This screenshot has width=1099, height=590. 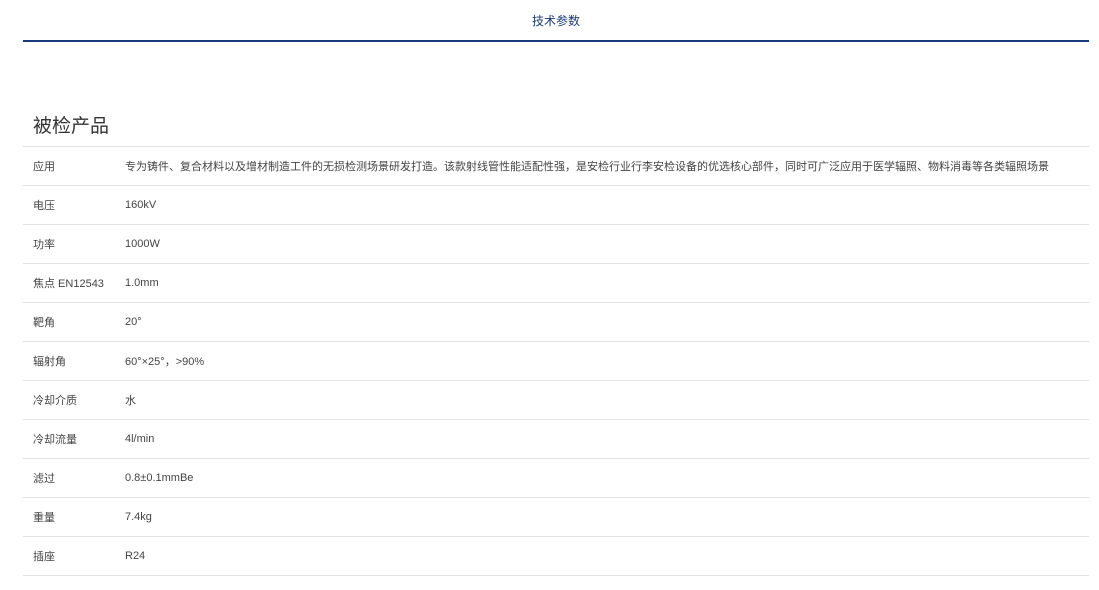 What do you see at coordinates (55, 440) in the screenshot?
I see `spec-label: 冷却流量` at bounding box center [55, 440].